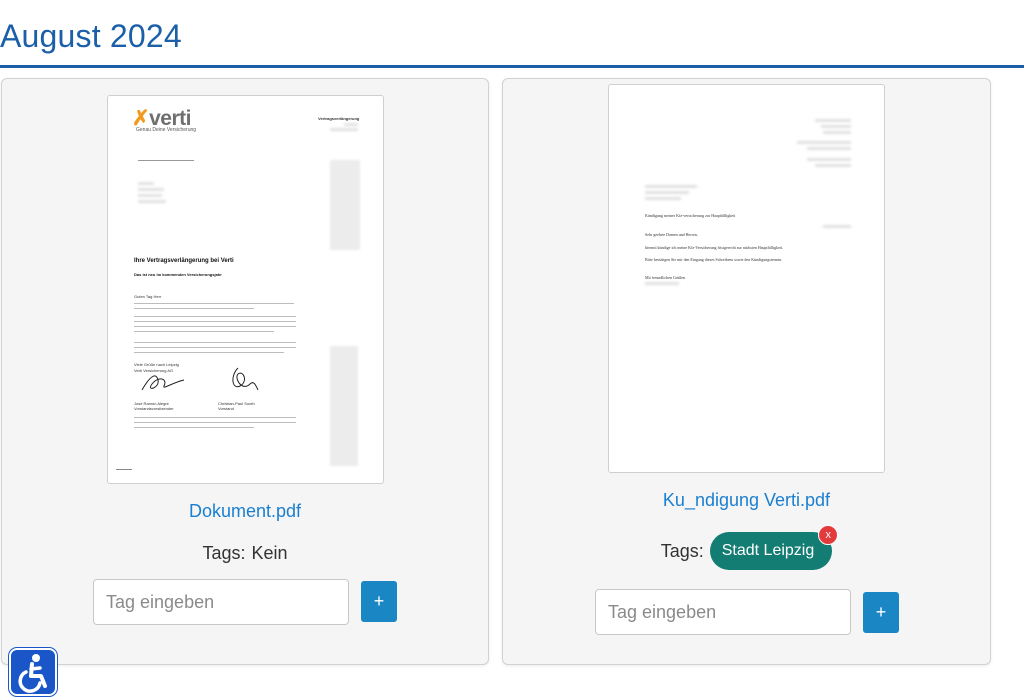 The image size is (1024, 697). I want to click on doc-heading: Ihre Vertragsverlängerung bei Verti, so click(184, 261).